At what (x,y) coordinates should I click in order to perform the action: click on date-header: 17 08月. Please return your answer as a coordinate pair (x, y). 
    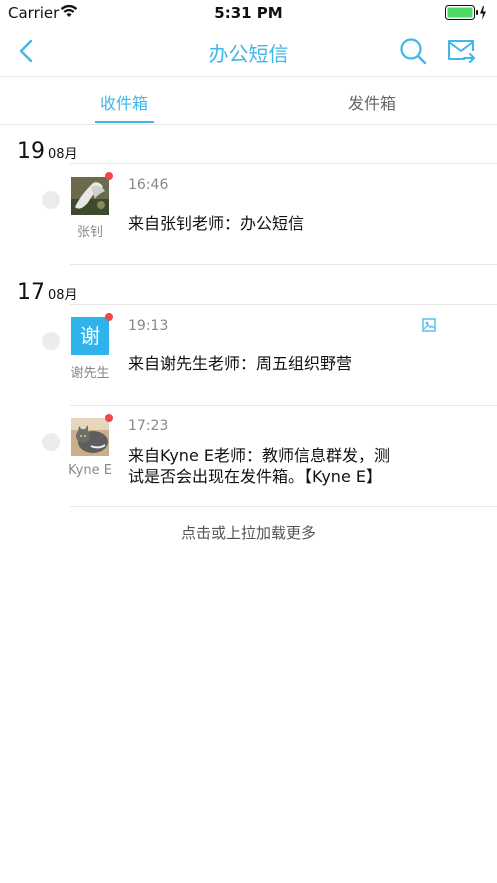
    Looking at the image, I should click on (47, 292).